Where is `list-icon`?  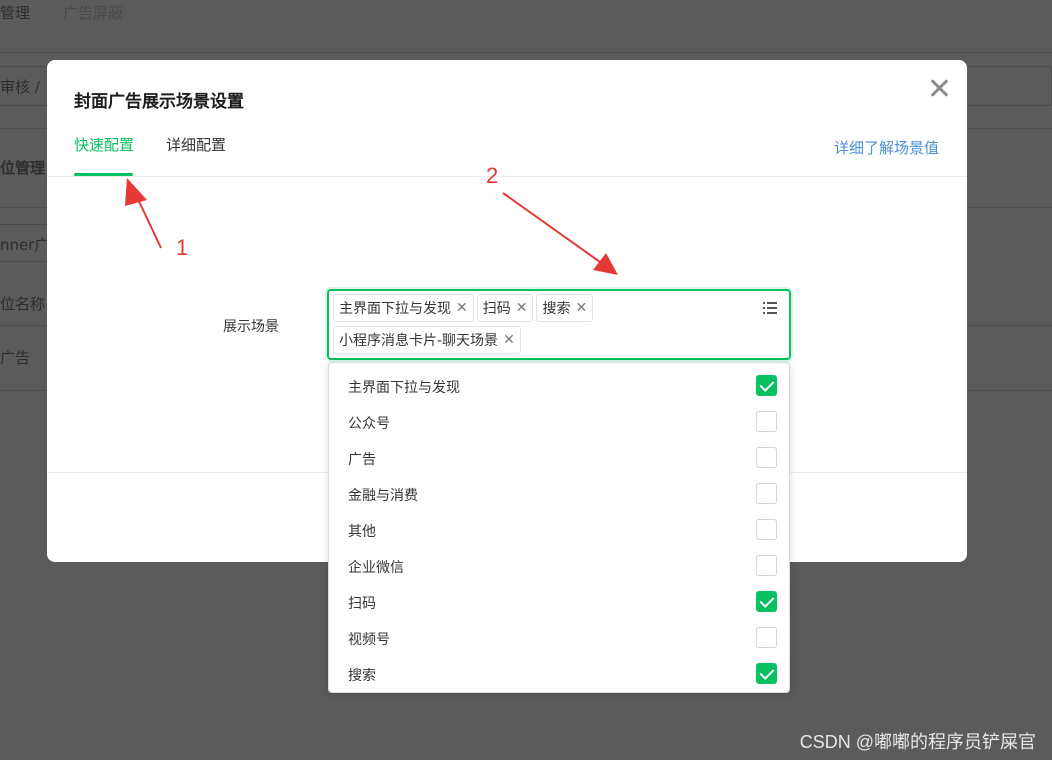 list-icon is located at coordinates (770, 308).